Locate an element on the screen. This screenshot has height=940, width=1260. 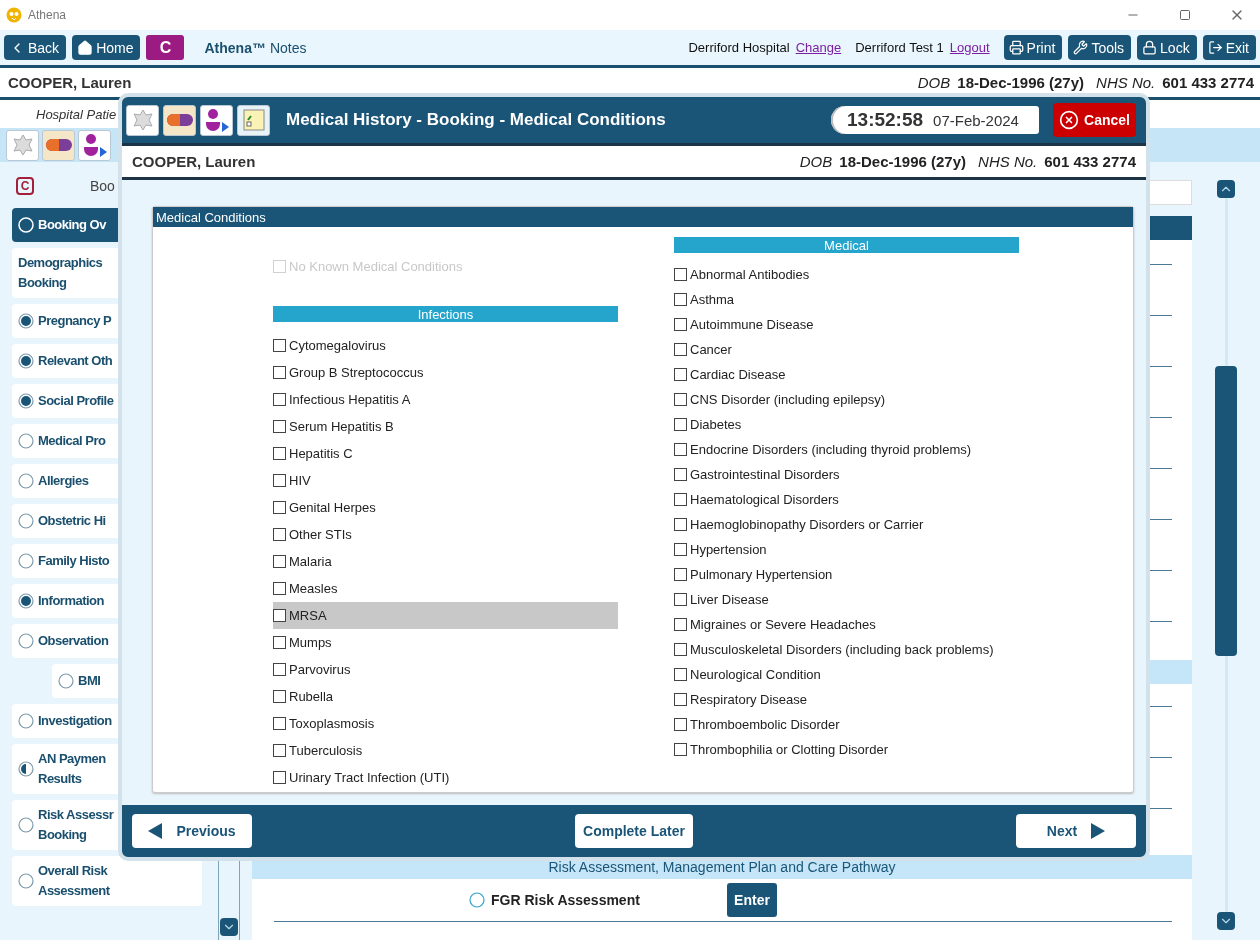
toolbar-button: Print is located at coordinates (1033, 47).